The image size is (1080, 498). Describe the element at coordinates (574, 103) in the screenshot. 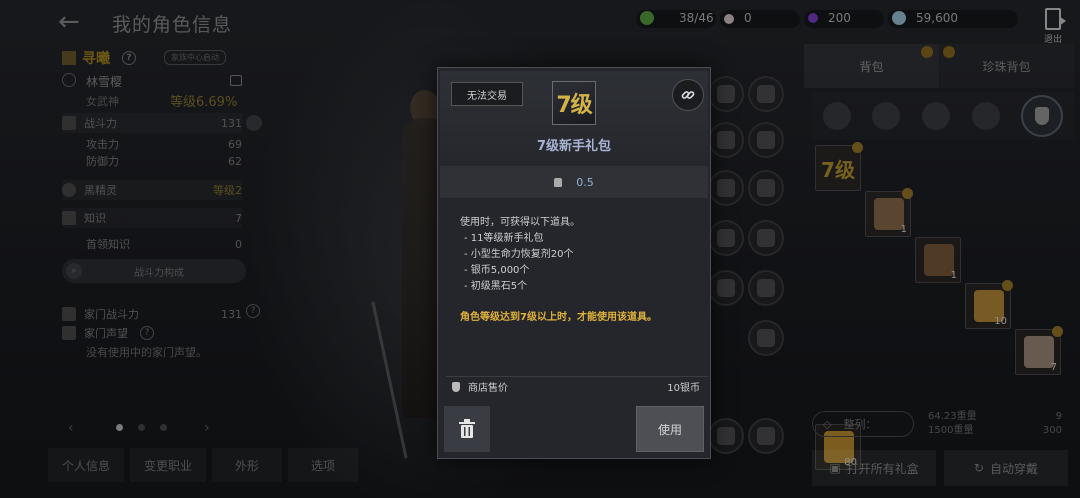

I see `item-icon: 7级` at that location.